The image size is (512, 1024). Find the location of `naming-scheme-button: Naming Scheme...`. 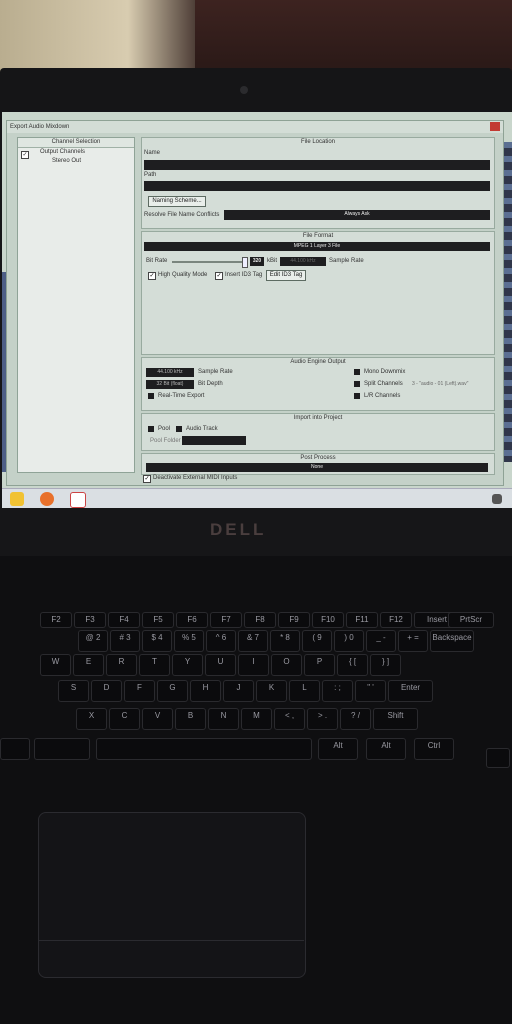

naming-scheme-button: Naming Scheme... is located at coordinates (177, 201).